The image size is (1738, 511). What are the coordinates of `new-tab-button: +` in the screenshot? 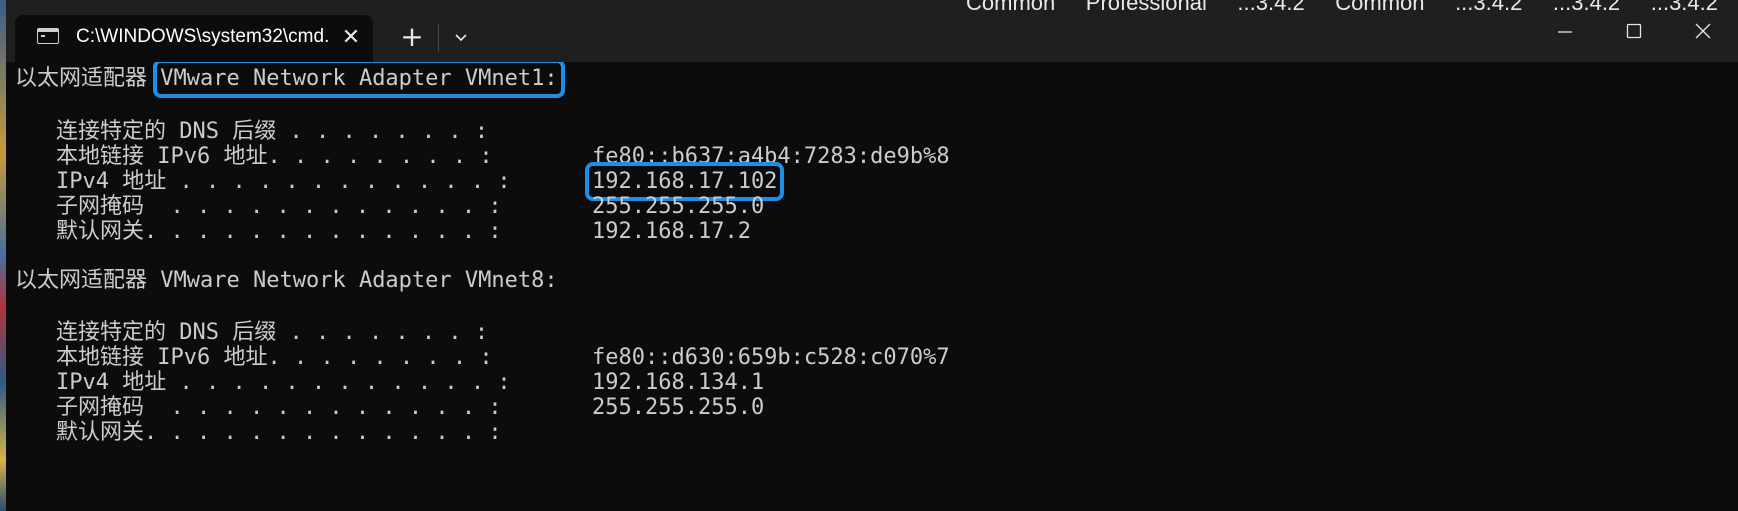 It's located at (412, 39).